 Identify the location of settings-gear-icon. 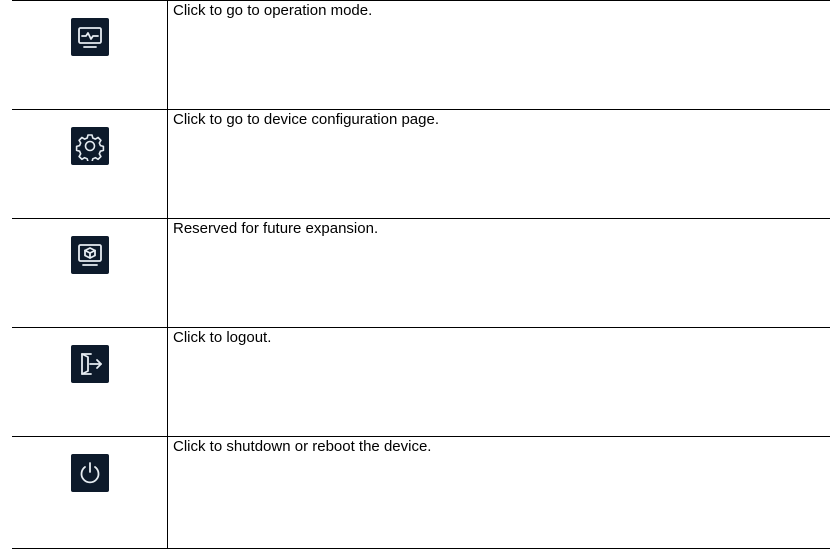
(89, 146).